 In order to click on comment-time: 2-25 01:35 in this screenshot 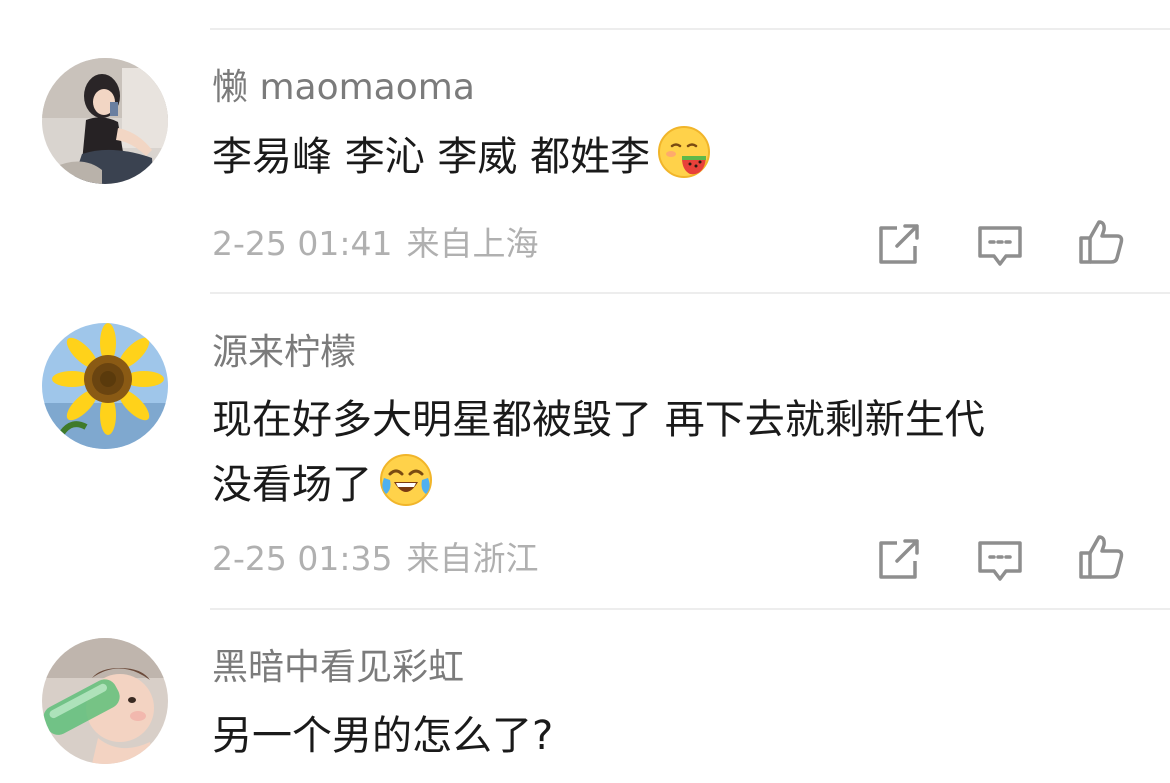, I will do `click(302, 558)`.